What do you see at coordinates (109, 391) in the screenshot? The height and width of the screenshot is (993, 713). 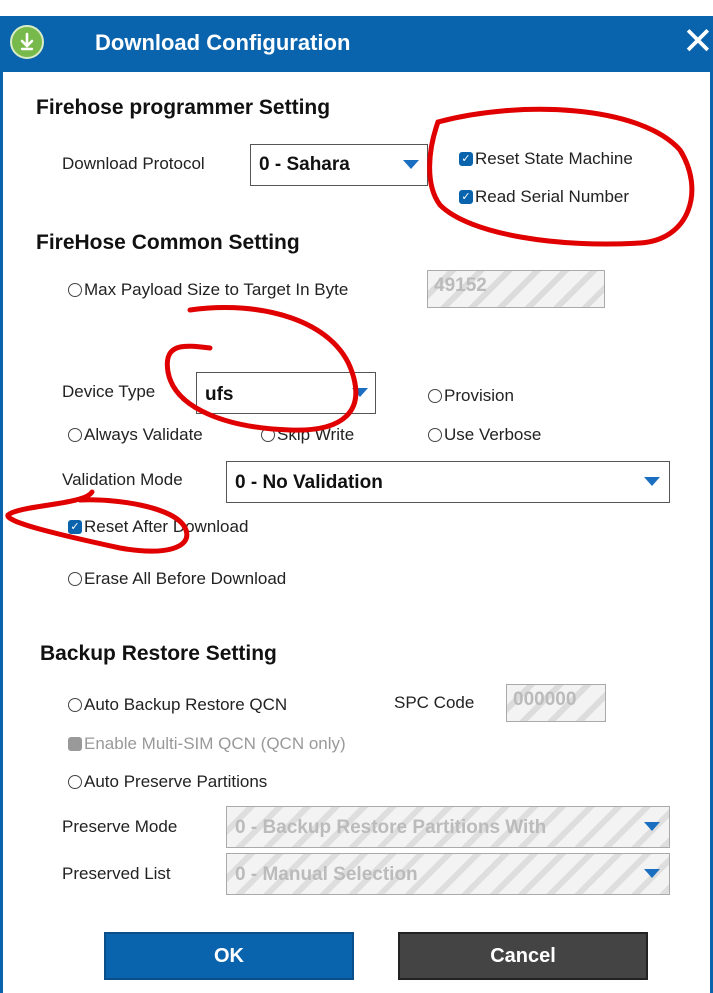 I see `device-type-label: Device Type` at bounding box center [109, 391].